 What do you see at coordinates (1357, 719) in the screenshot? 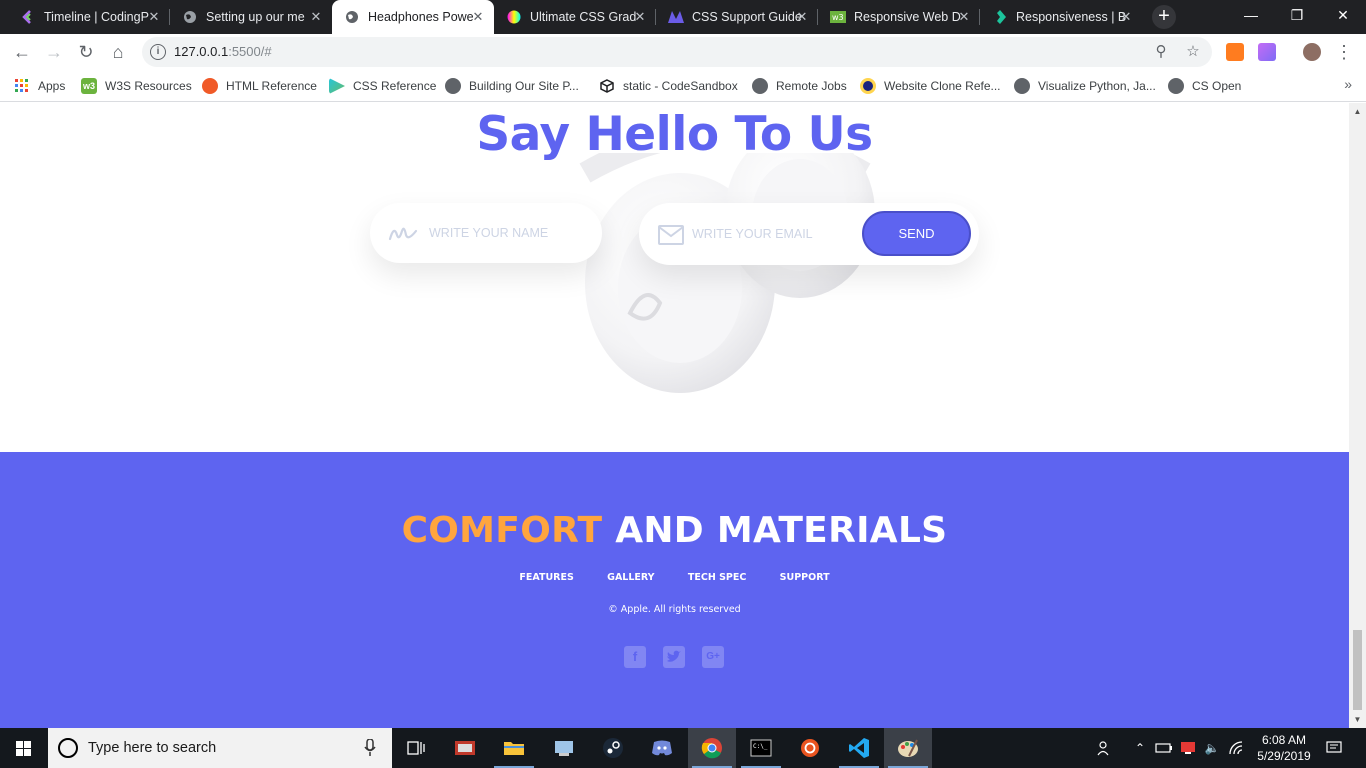
I see `scroll-down-icon: ▼` at bounding box center [1357, 719].